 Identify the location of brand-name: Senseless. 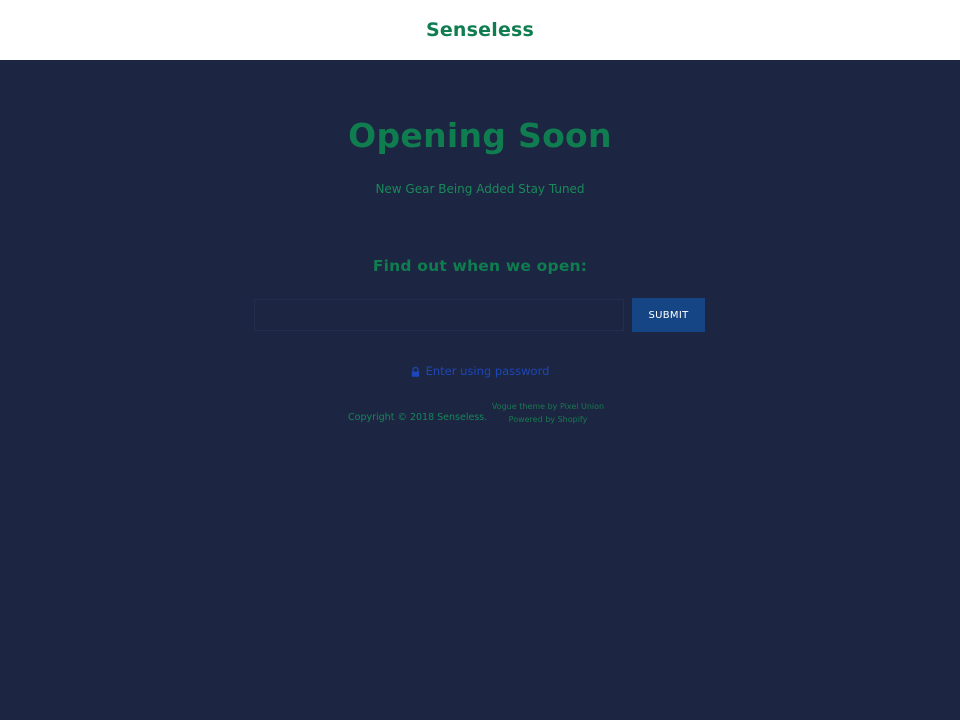
(480, 30).